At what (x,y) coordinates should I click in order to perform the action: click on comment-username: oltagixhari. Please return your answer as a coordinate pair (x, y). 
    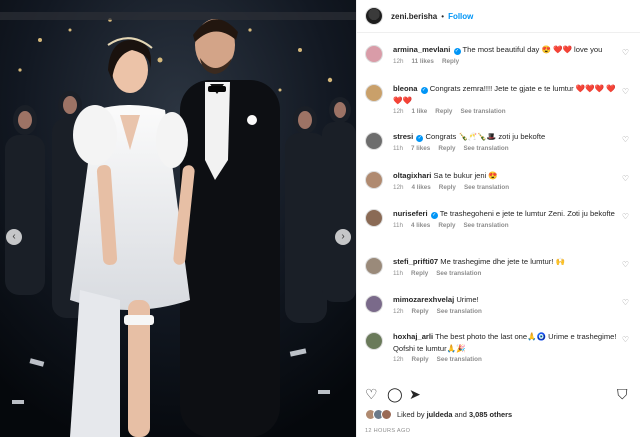
    Looking at the image, I should click on (412, 175).